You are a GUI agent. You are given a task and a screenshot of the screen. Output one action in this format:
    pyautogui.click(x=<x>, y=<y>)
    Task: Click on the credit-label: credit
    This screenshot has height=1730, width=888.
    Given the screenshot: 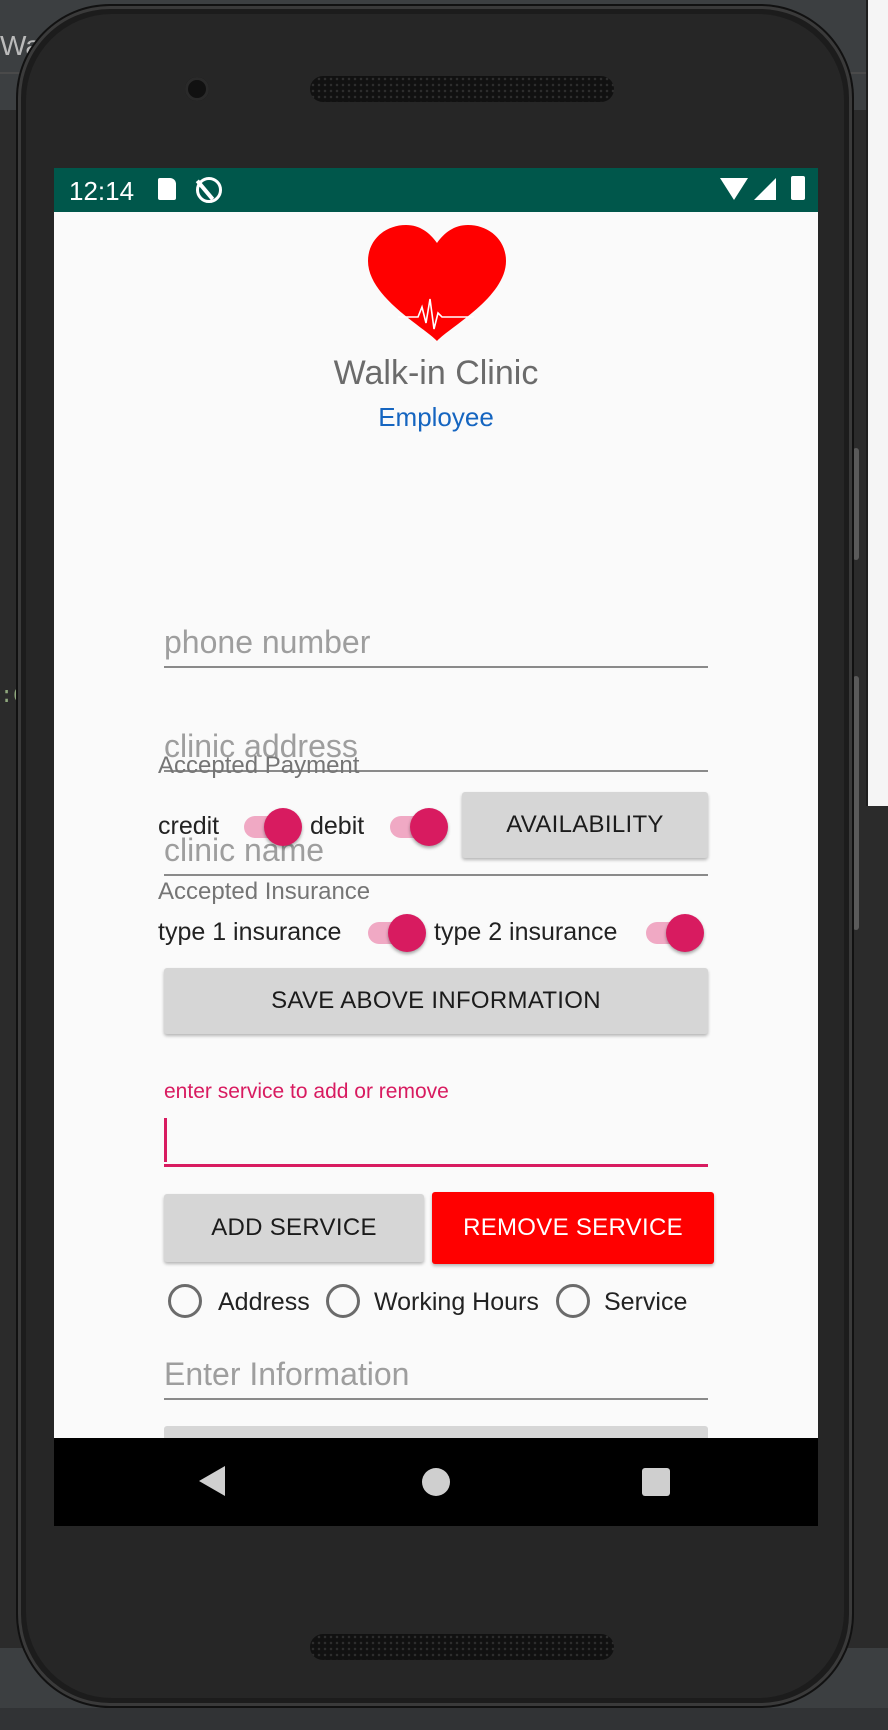 What is the action you would take?
    pyautogui.click(x=189, y=826)
    